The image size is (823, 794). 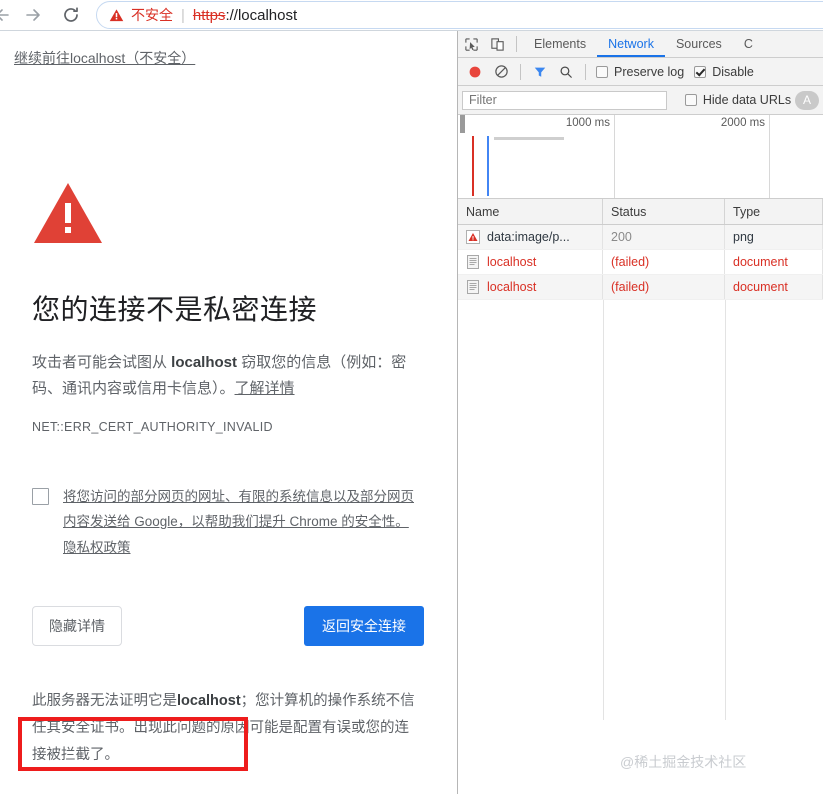 What do you see at coordinates (631, 44) in the screenshot?
I see `tab-network: Network` at bounding box center [631, 44].